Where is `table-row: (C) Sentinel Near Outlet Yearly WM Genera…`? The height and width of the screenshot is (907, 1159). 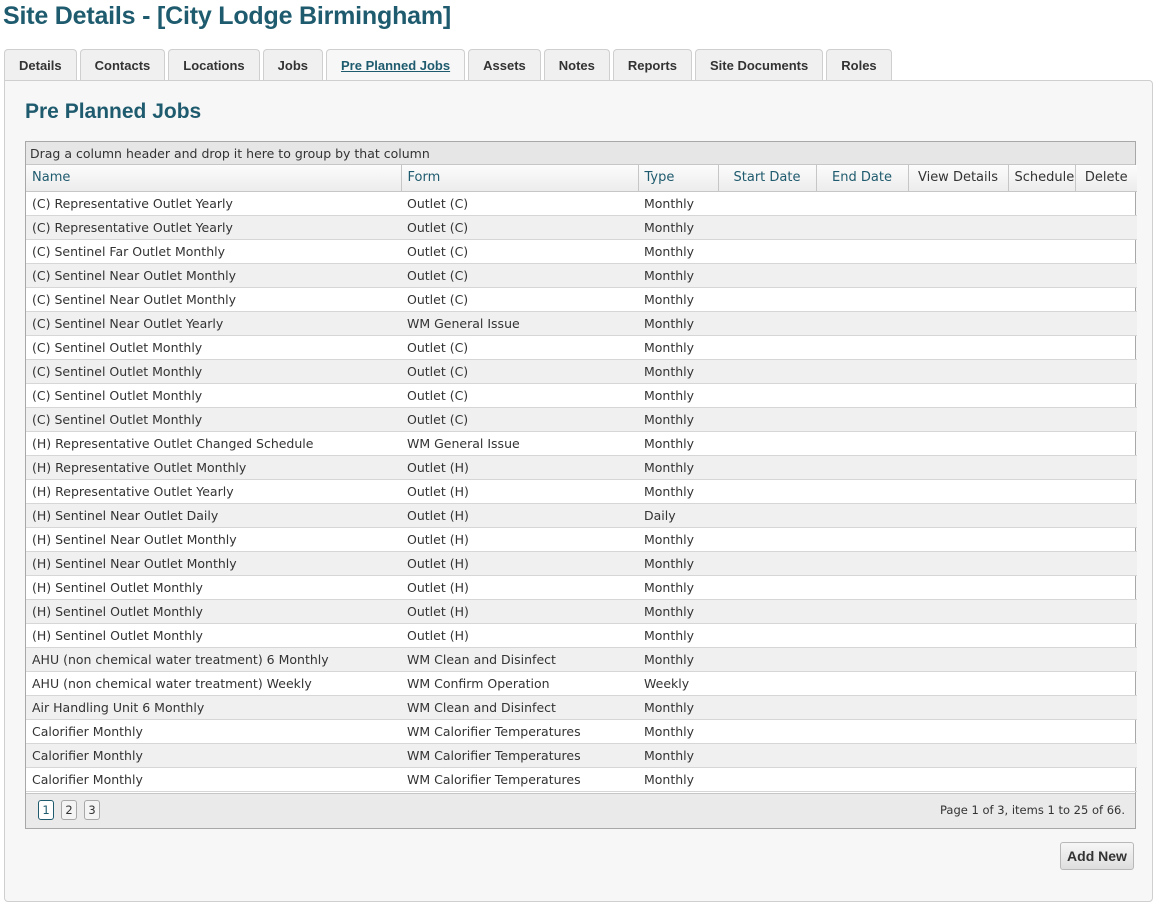 table-row: (C) Sentinel Near Outlet Yearly WM Genera… is located at coordinates (581, 323).